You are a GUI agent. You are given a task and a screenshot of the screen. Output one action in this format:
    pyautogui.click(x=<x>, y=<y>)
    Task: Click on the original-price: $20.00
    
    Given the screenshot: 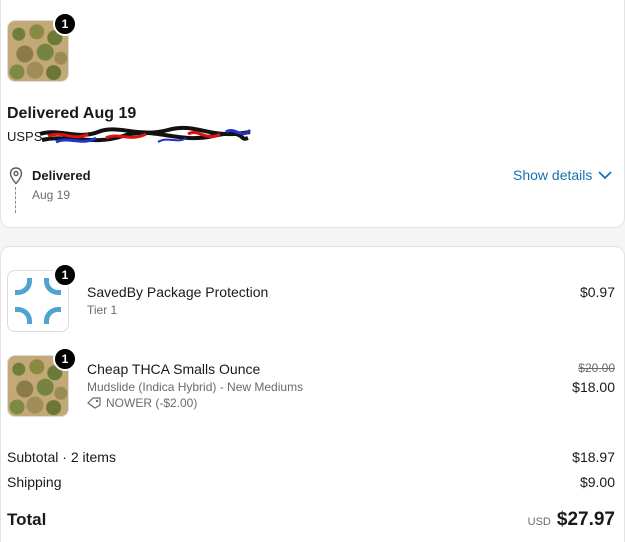 What is the action you would take?
    pyautogui.click(x=596, y=368)
    